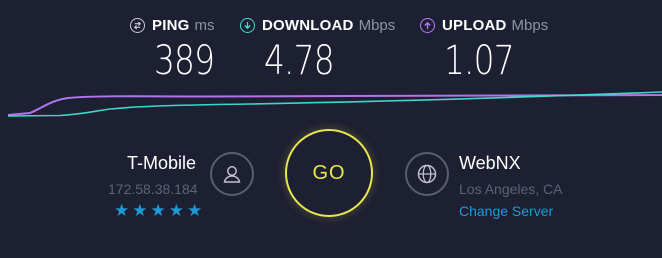 The width and height of the screenshot is (662, 258). Describe the element at coordinates (474, 25) in the screenshot. I see `upload-label: UPLOAD` at that location.